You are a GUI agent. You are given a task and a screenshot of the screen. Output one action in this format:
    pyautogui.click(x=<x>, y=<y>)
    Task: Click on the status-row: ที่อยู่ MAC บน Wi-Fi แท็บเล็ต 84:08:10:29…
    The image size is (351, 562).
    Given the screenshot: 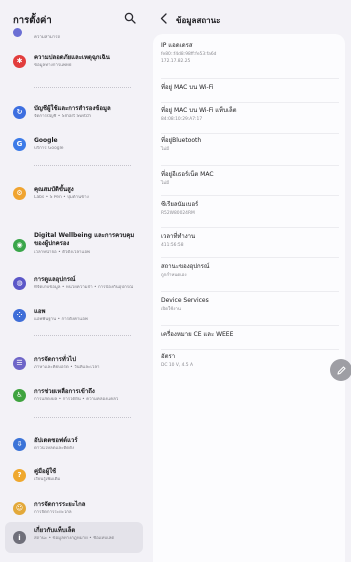 What is the action you would take?
    pyautogui.click(x=249, y=119)
    